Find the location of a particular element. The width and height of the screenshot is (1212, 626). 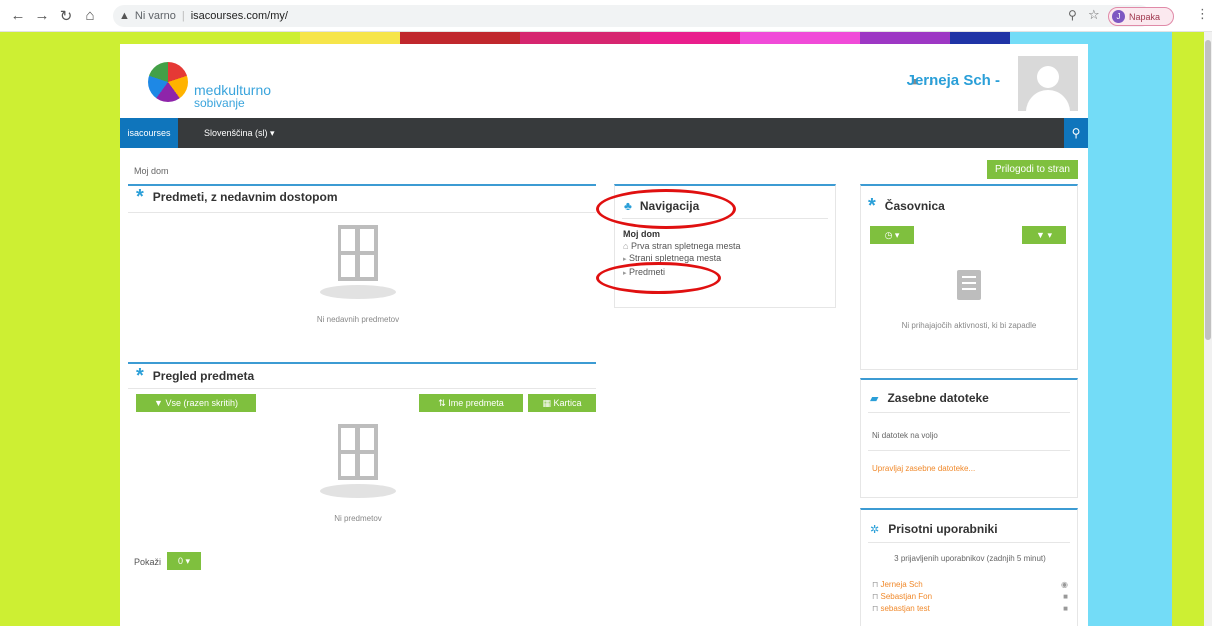

user-avatar is located at coordinates (1048, 83).